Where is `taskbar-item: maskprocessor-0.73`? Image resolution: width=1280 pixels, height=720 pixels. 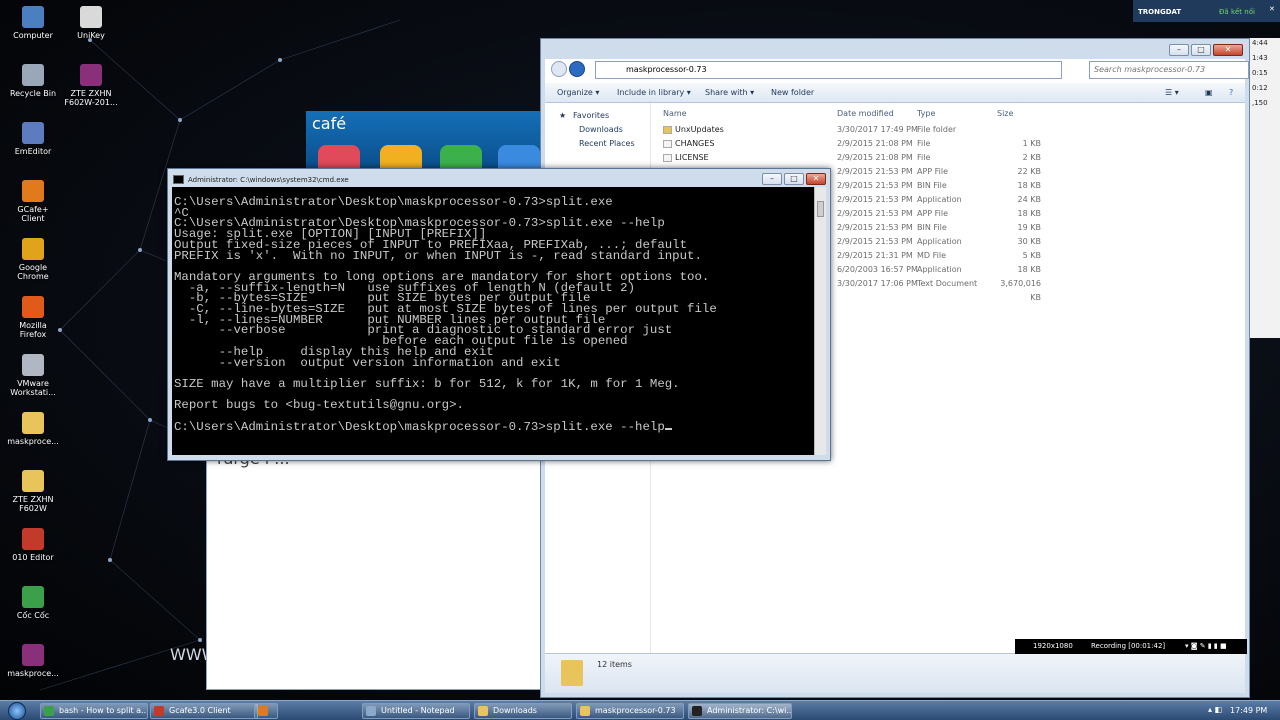 taskbar-item: maskprocessor-0.73 is located at coordinates (630, 711).